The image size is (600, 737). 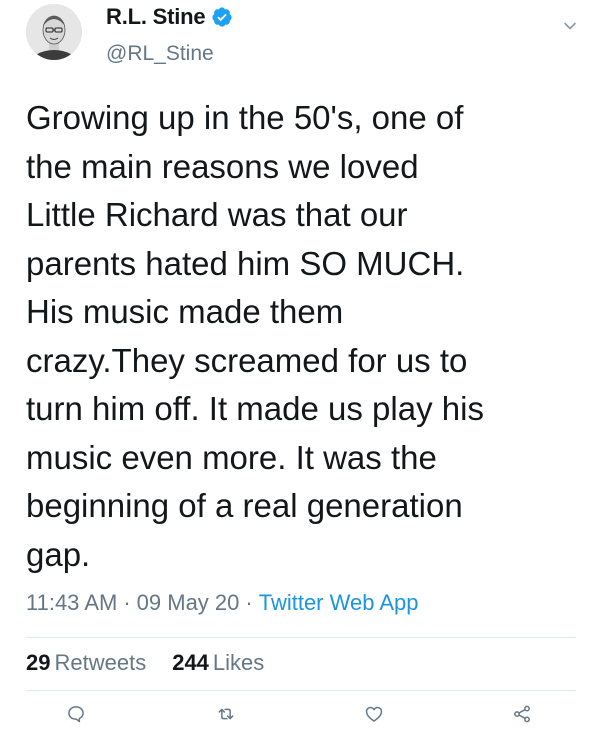 I want to click on likes-count: 244, so click(x=190, y=662).